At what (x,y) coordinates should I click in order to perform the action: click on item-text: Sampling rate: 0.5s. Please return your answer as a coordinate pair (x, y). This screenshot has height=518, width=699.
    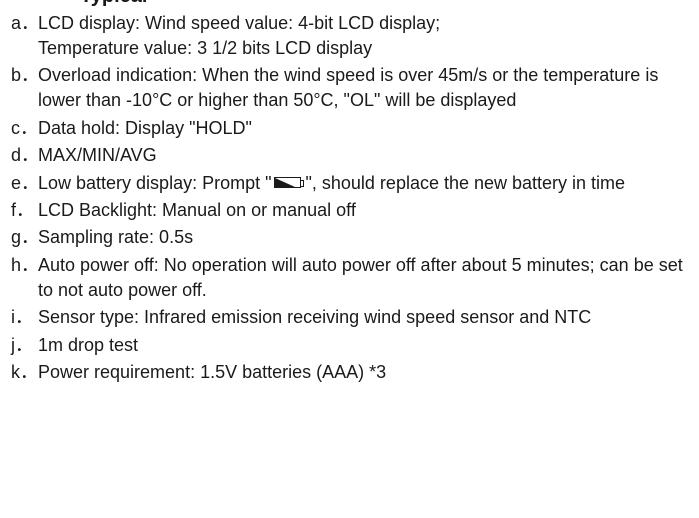
    Looking at the image, I should click on (116, 237).